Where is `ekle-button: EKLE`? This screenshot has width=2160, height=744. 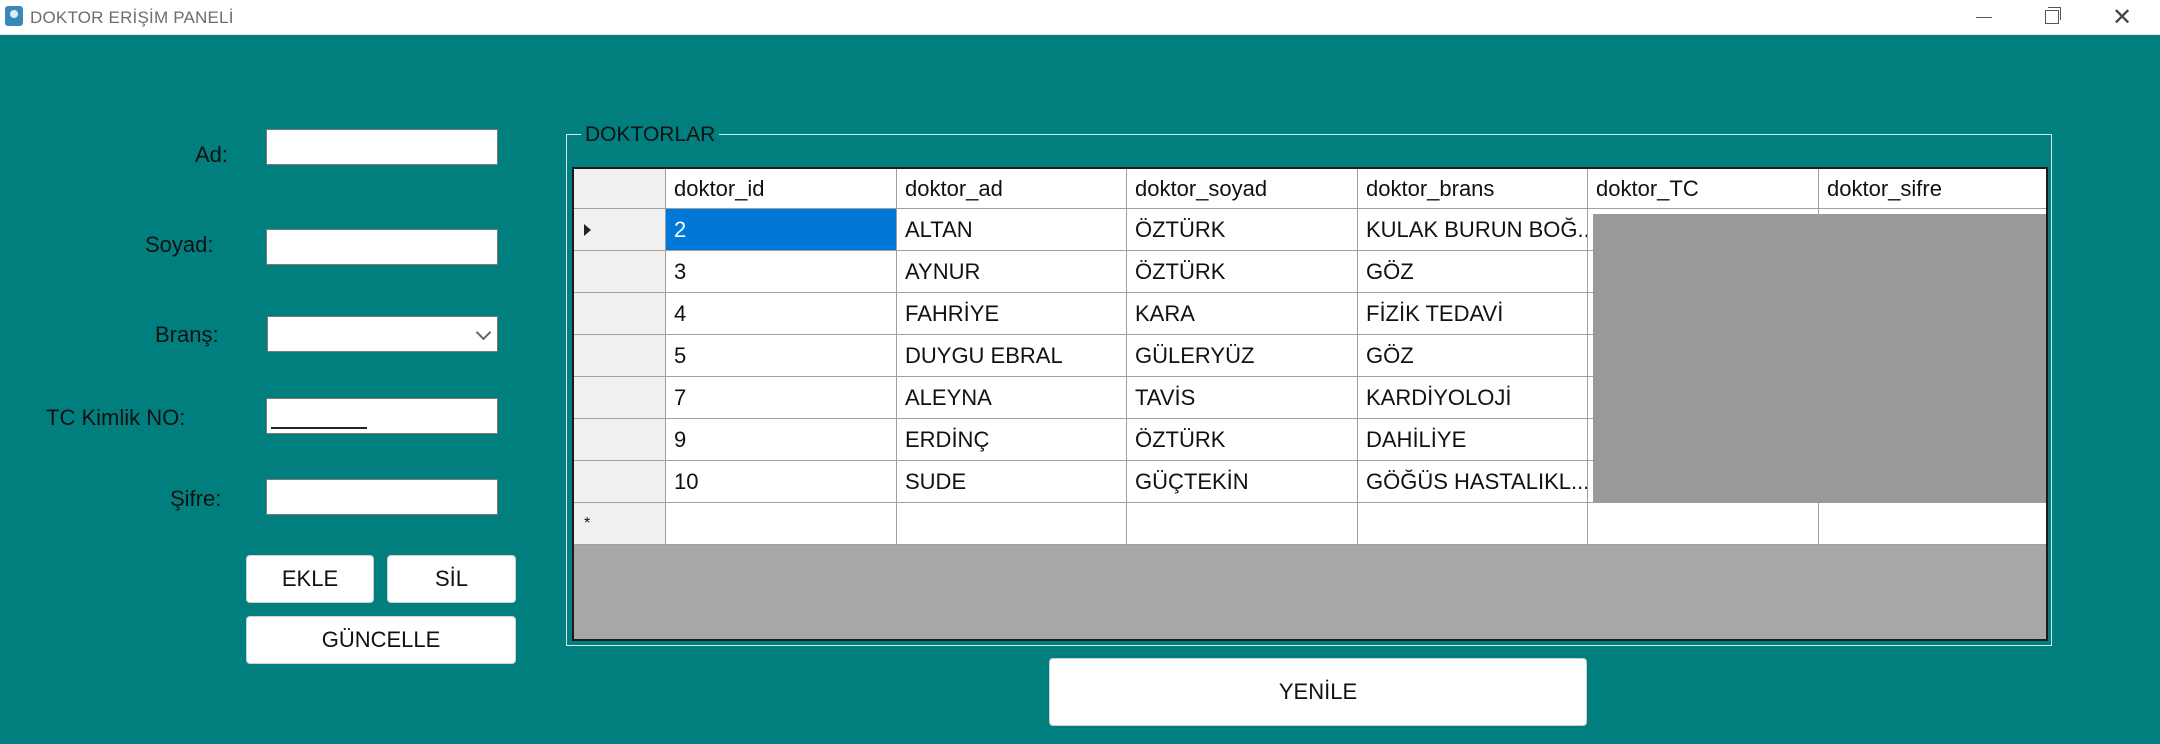 ekle-button: EKLE is located at coordinates (310, 579).